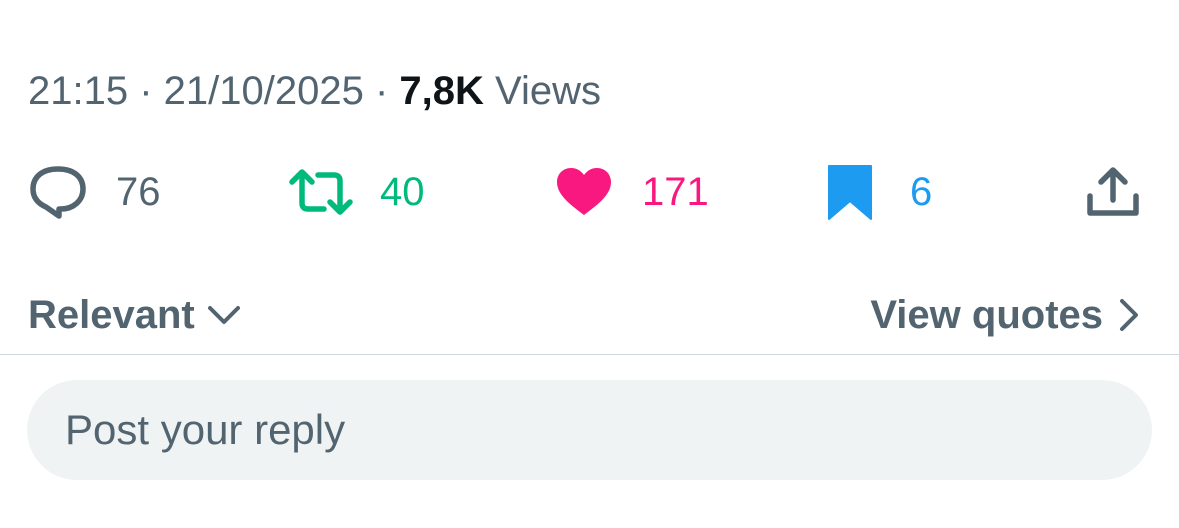  I want to click on tweet-date: 21/10/2025, so click(263, 91).